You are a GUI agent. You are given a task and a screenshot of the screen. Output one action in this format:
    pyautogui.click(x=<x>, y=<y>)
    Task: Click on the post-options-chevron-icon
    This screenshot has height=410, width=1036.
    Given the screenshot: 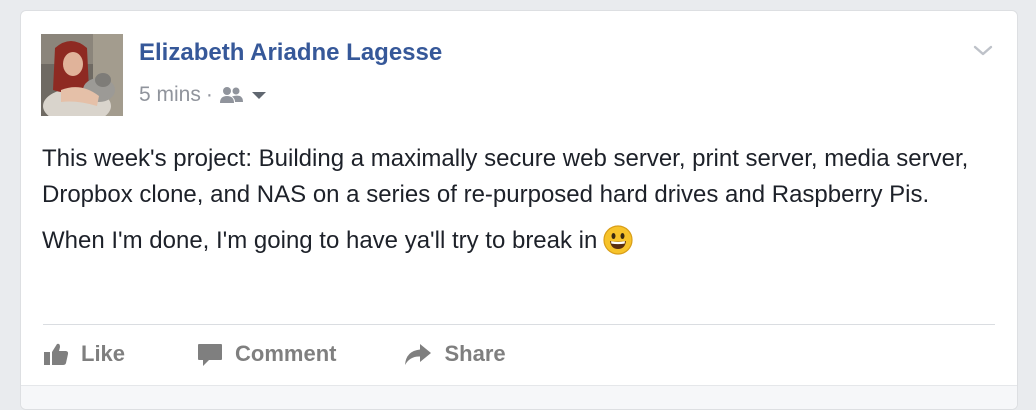 What is the action you would take?
    pyautogui.click(x=983, y=51)
    